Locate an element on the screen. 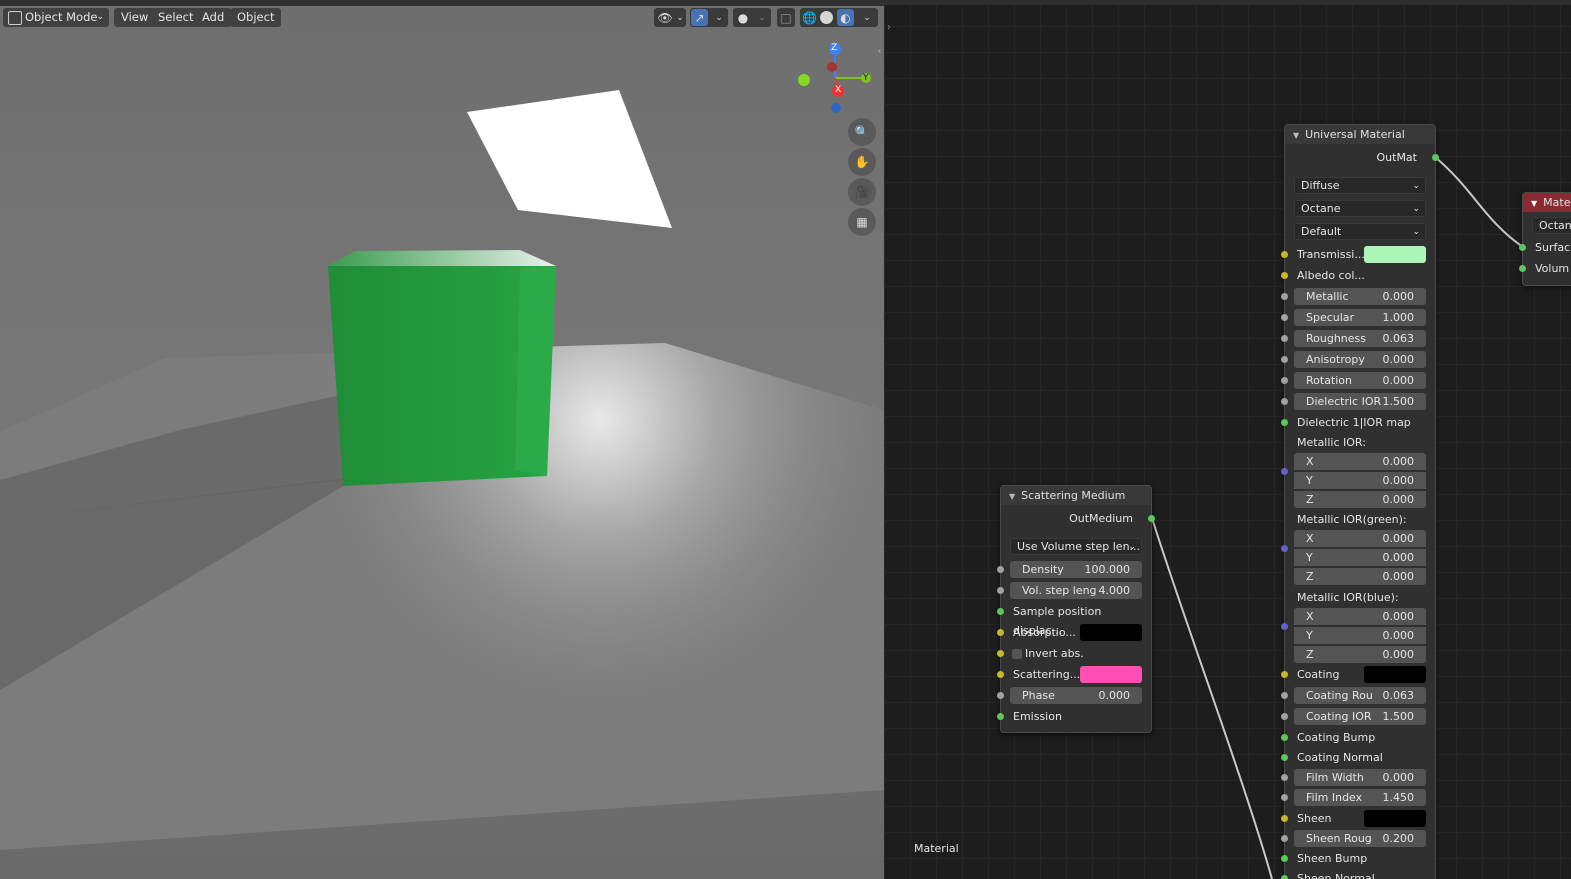 The image size is (1571, 879). overlays-toggle: ● ⌄ is located at coordinates (752, 17).